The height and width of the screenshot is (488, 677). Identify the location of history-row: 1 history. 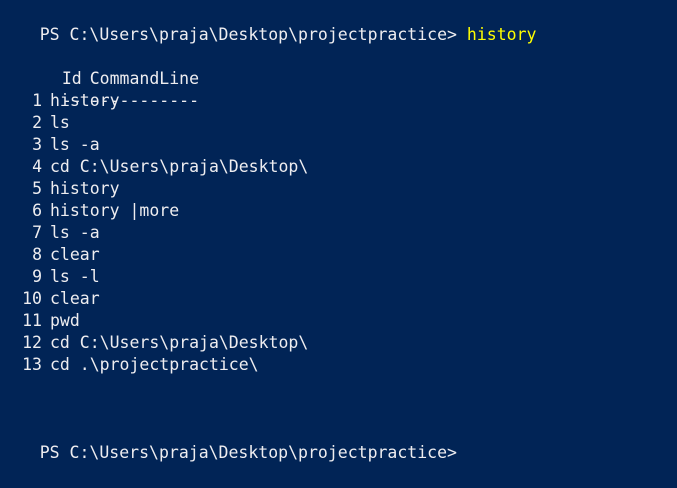
(60, 101).